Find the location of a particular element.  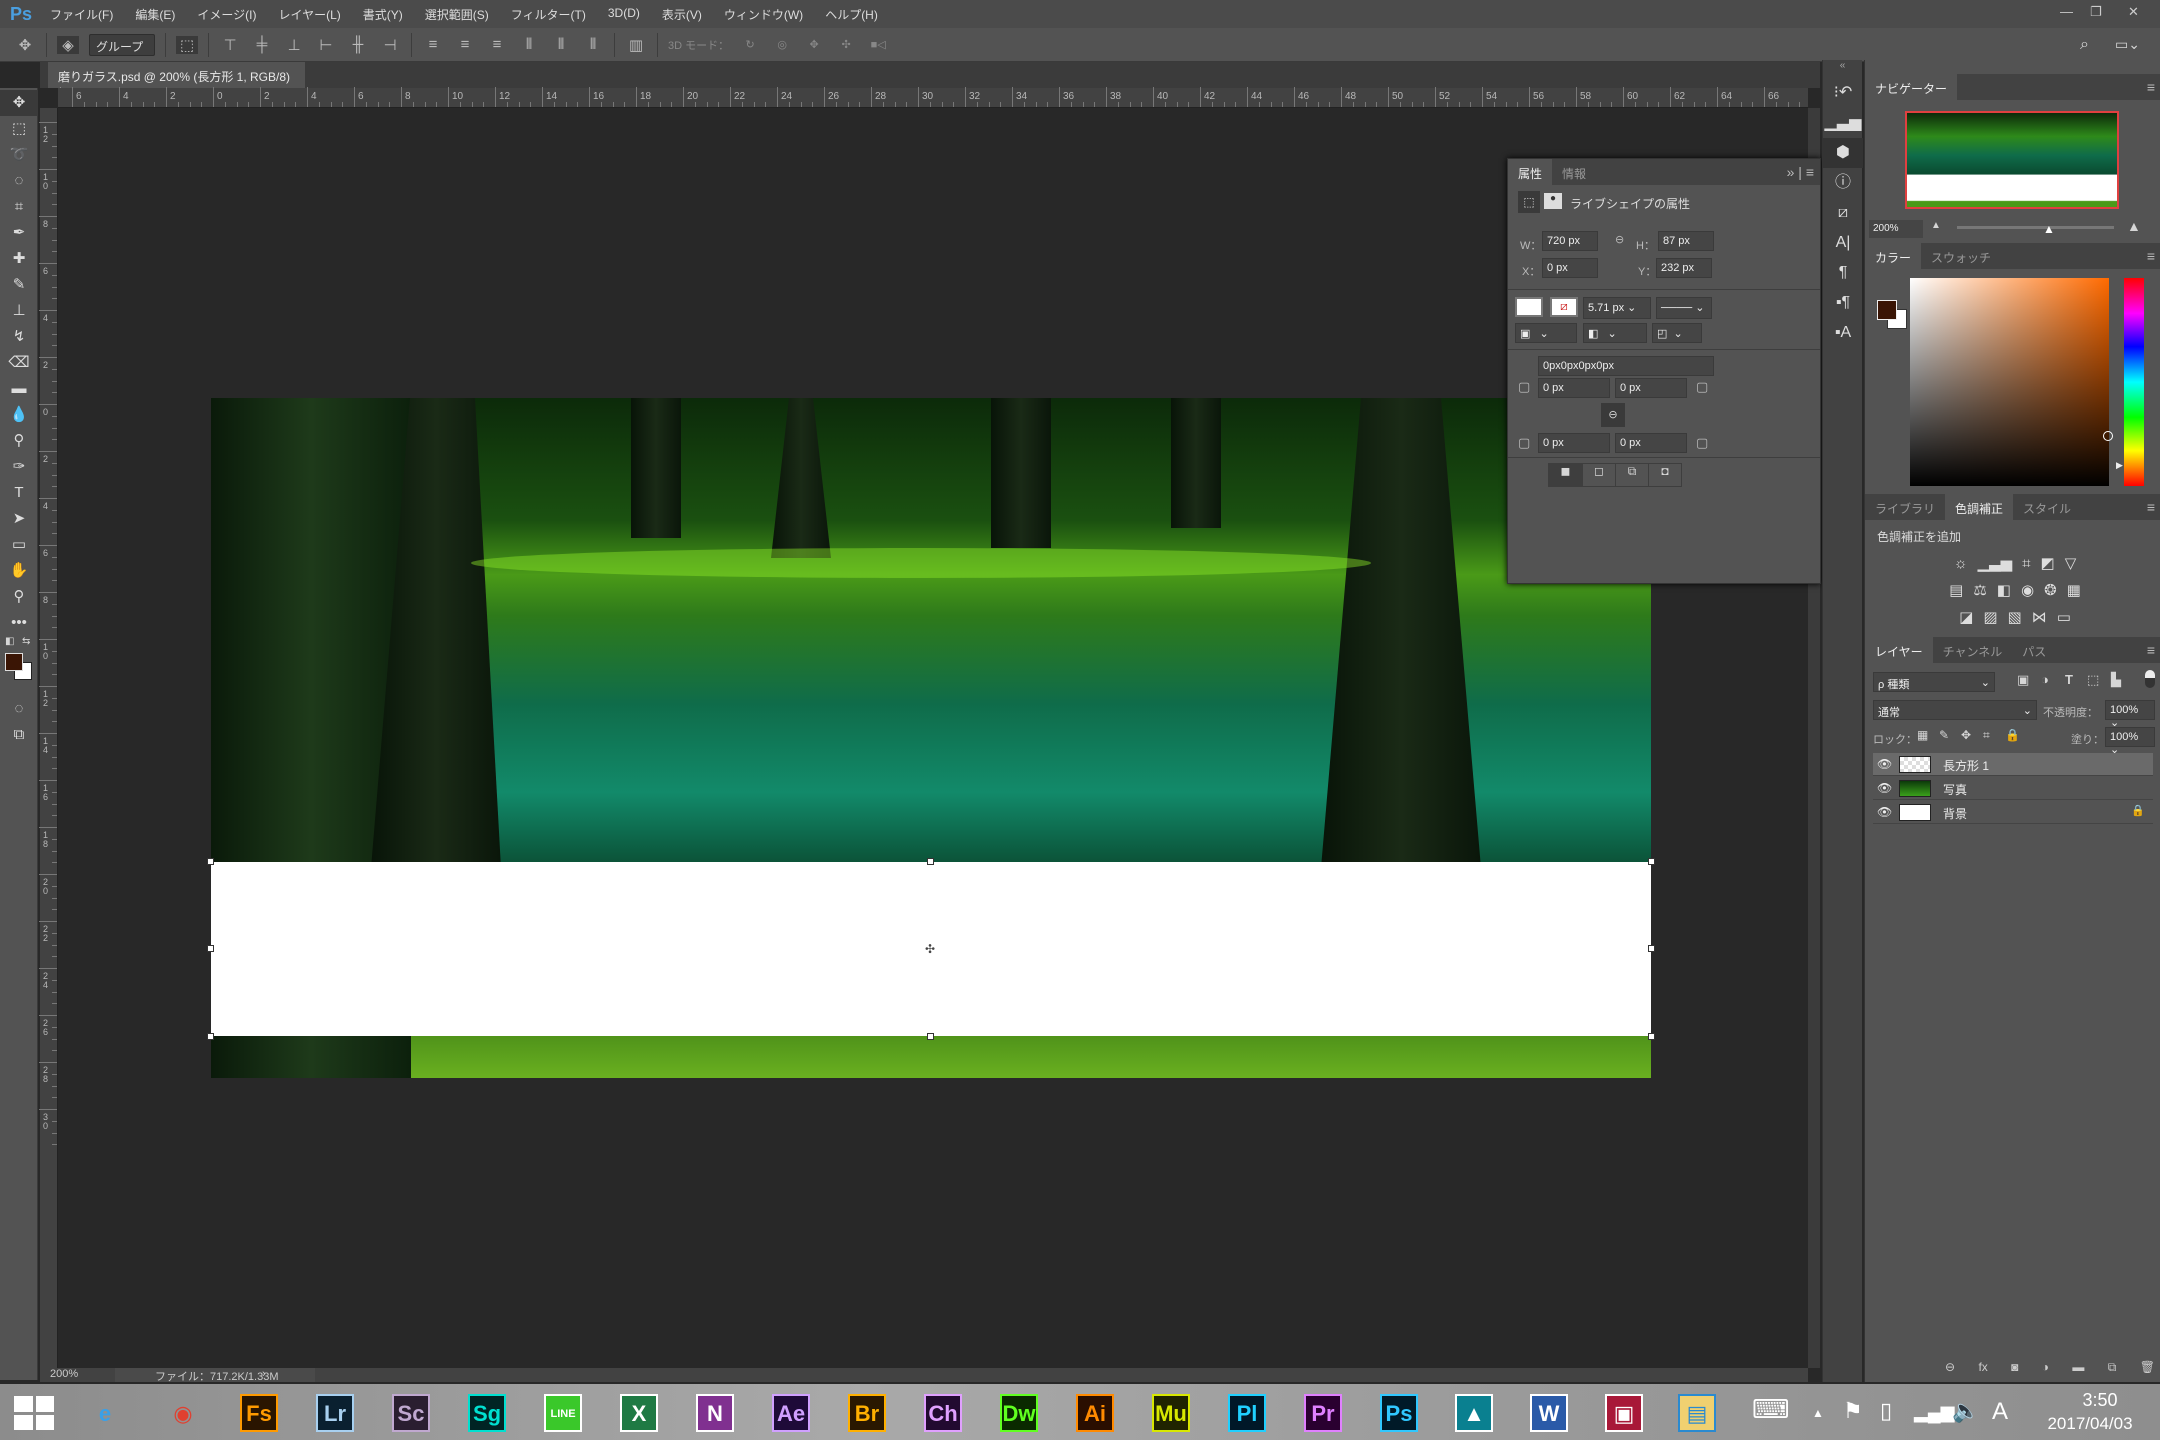

lock-artboard-icon: ⌗ is located at coordinates (1986, 735).